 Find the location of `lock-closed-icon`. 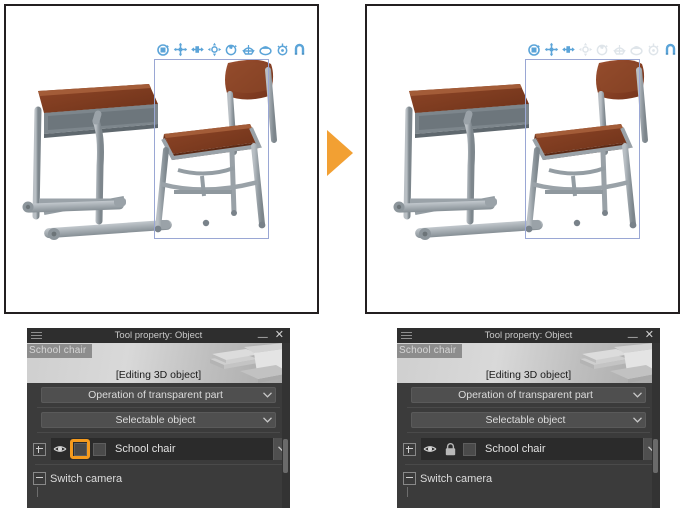

lock-closed-icon is located at coordinates (450, 448).